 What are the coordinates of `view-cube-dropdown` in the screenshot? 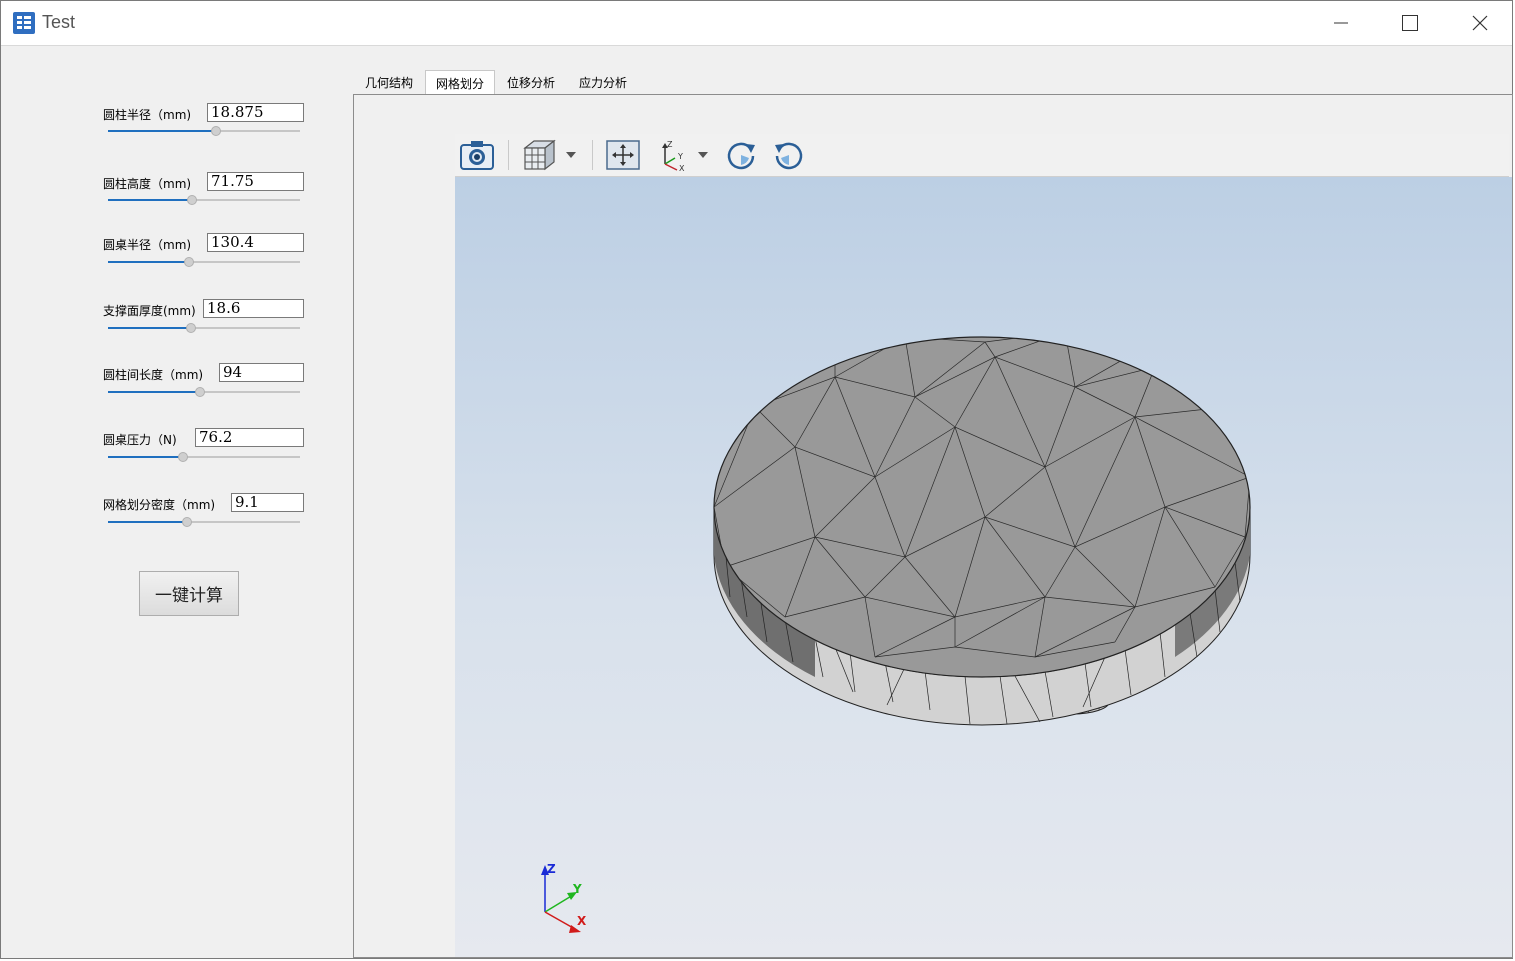 It's located at (571, 155).